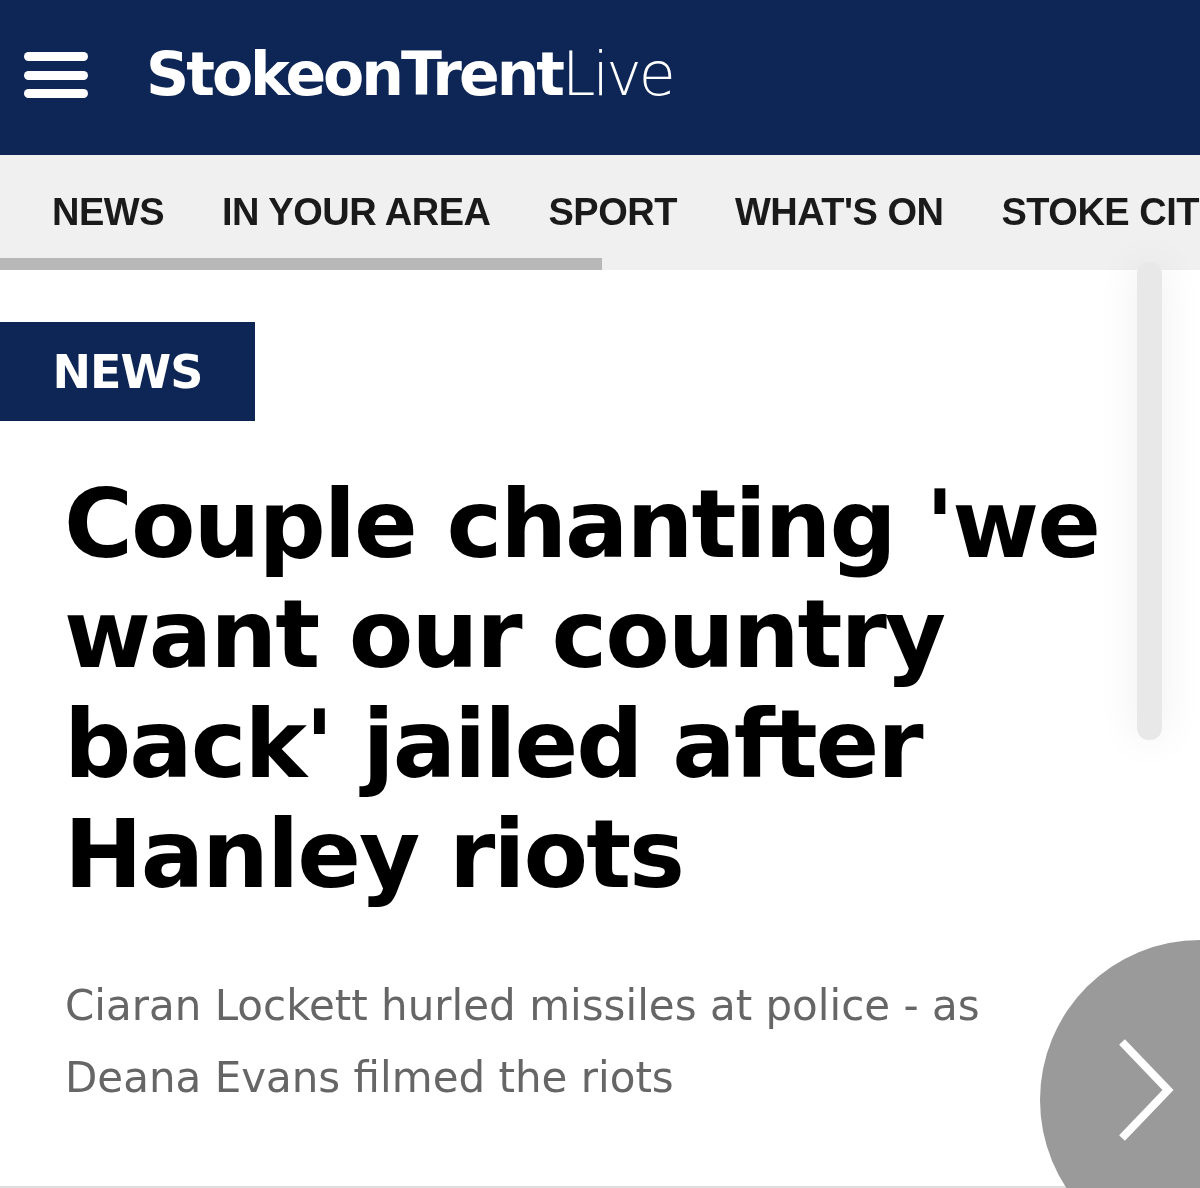  What do you see at coordinates (56, 74) in the screenshot?
I see `menu-icon` at bounding box center [56, 74].